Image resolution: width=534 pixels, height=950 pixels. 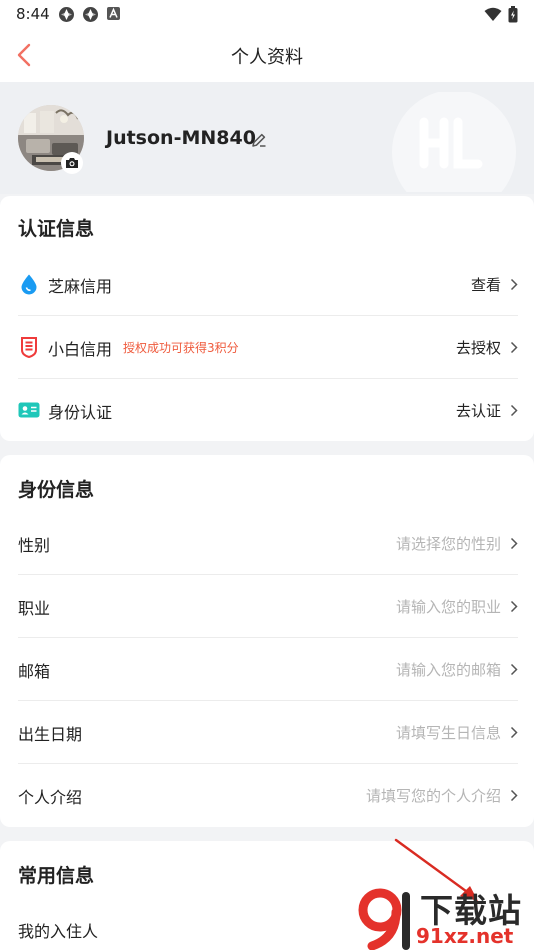 I want to click on row-placeholder: 请填写生日信息, so click(x=448, y=733).